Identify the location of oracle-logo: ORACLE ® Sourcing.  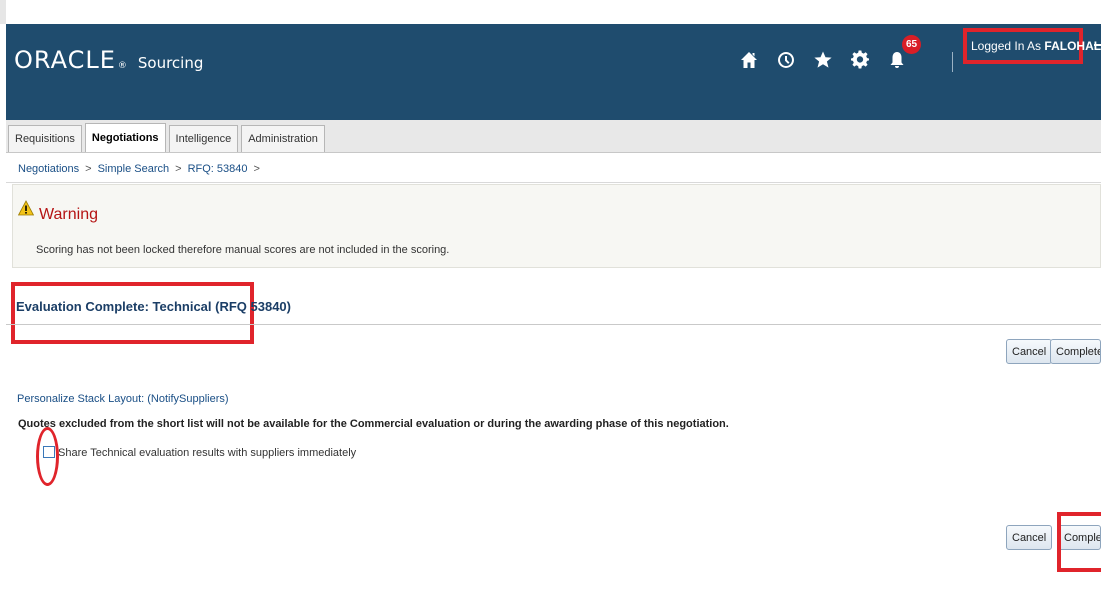
(108, 60).